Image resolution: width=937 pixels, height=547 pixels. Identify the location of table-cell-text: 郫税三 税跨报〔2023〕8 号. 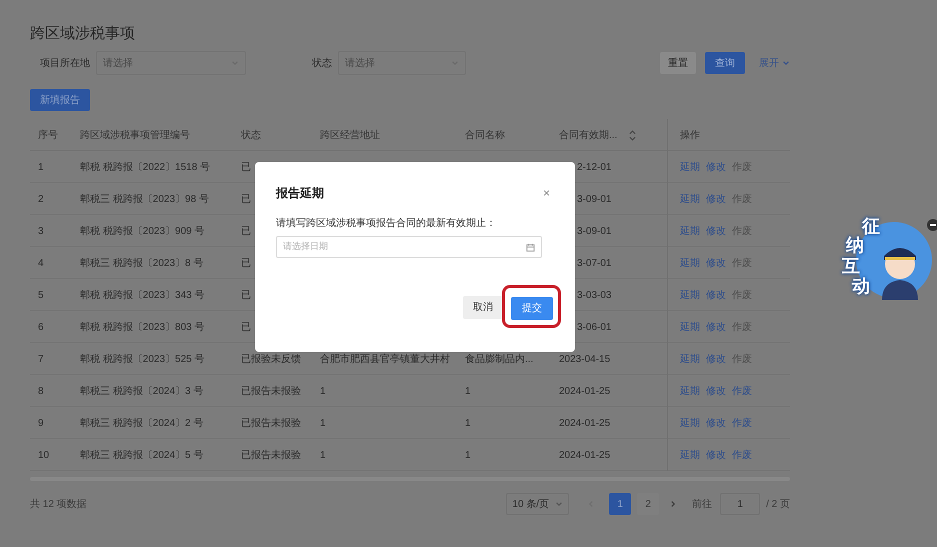
(142, 263).